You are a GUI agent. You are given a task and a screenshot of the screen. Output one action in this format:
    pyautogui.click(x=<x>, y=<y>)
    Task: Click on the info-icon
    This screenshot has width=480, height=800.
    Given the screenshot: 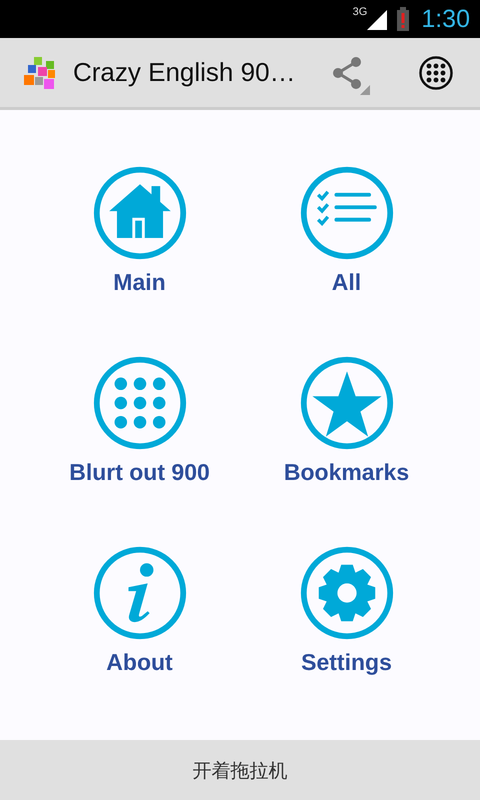 What is the action you would take?
    pyautogui.click(x=140, y=593)
    